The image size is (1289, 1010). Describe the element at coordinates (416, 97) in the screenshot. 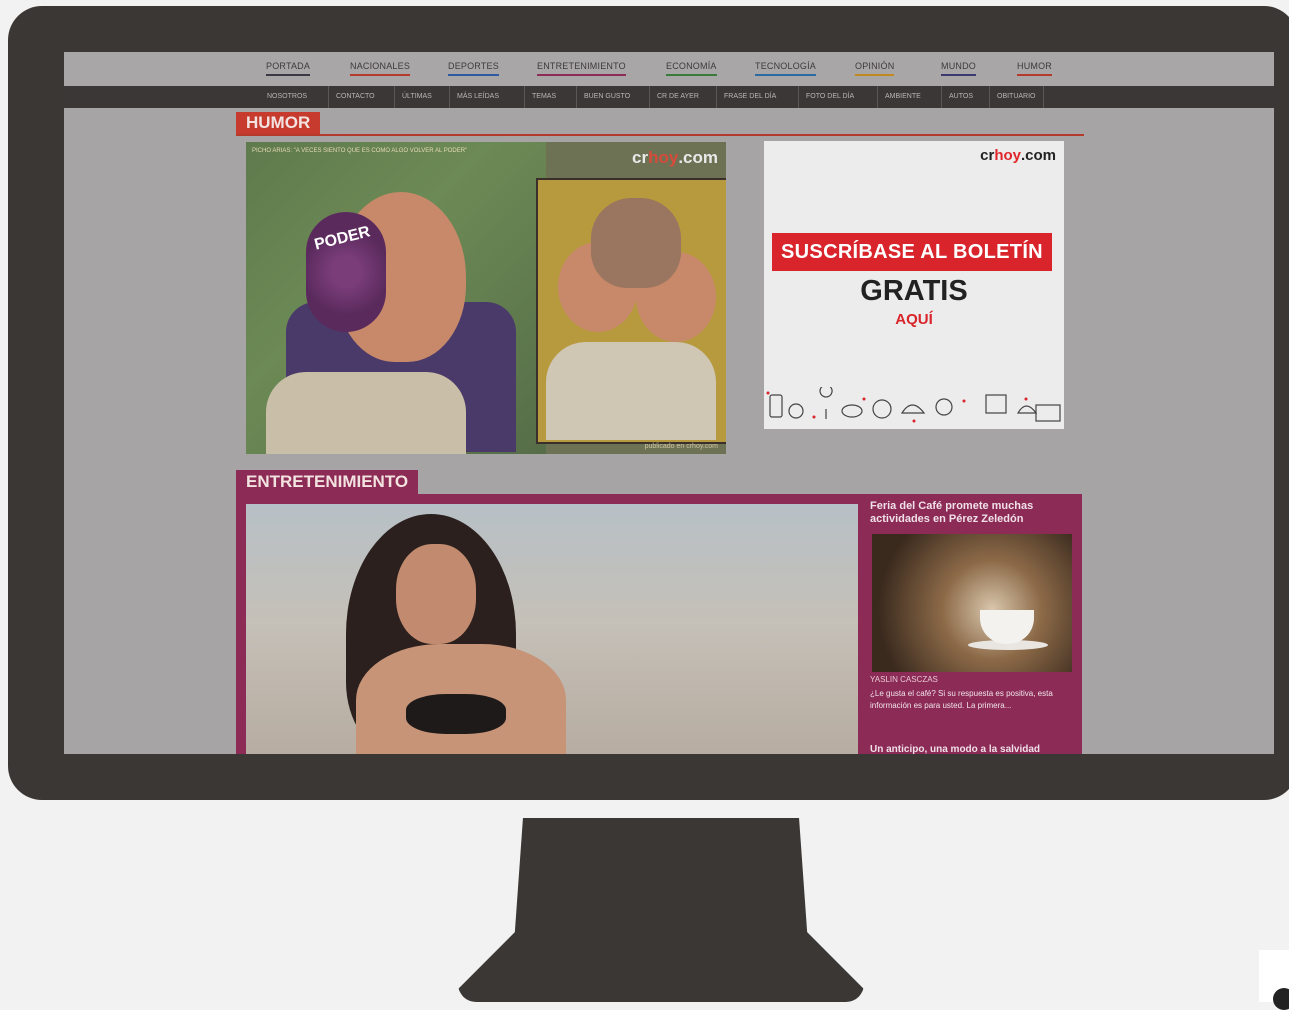

I see `subnav-ultimas: ÚLTIMAS` at that location.